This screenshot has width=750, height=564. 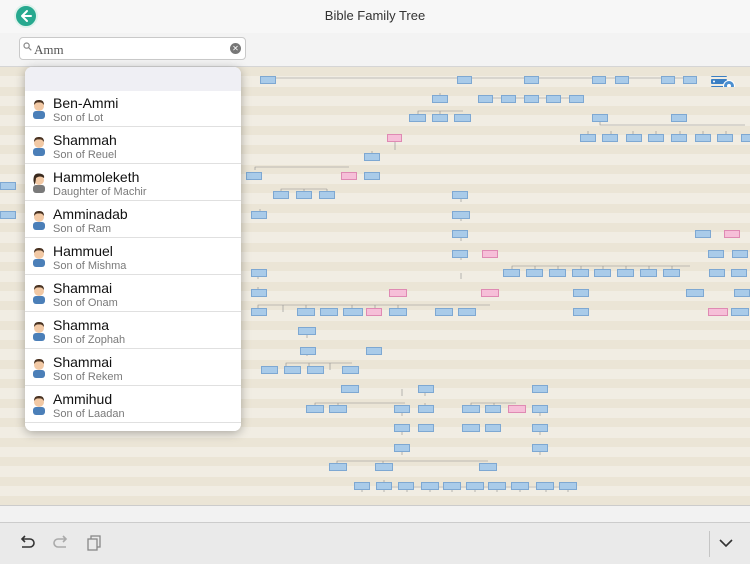 I want to click on search-field: ✕, so click(x=132, y=48).